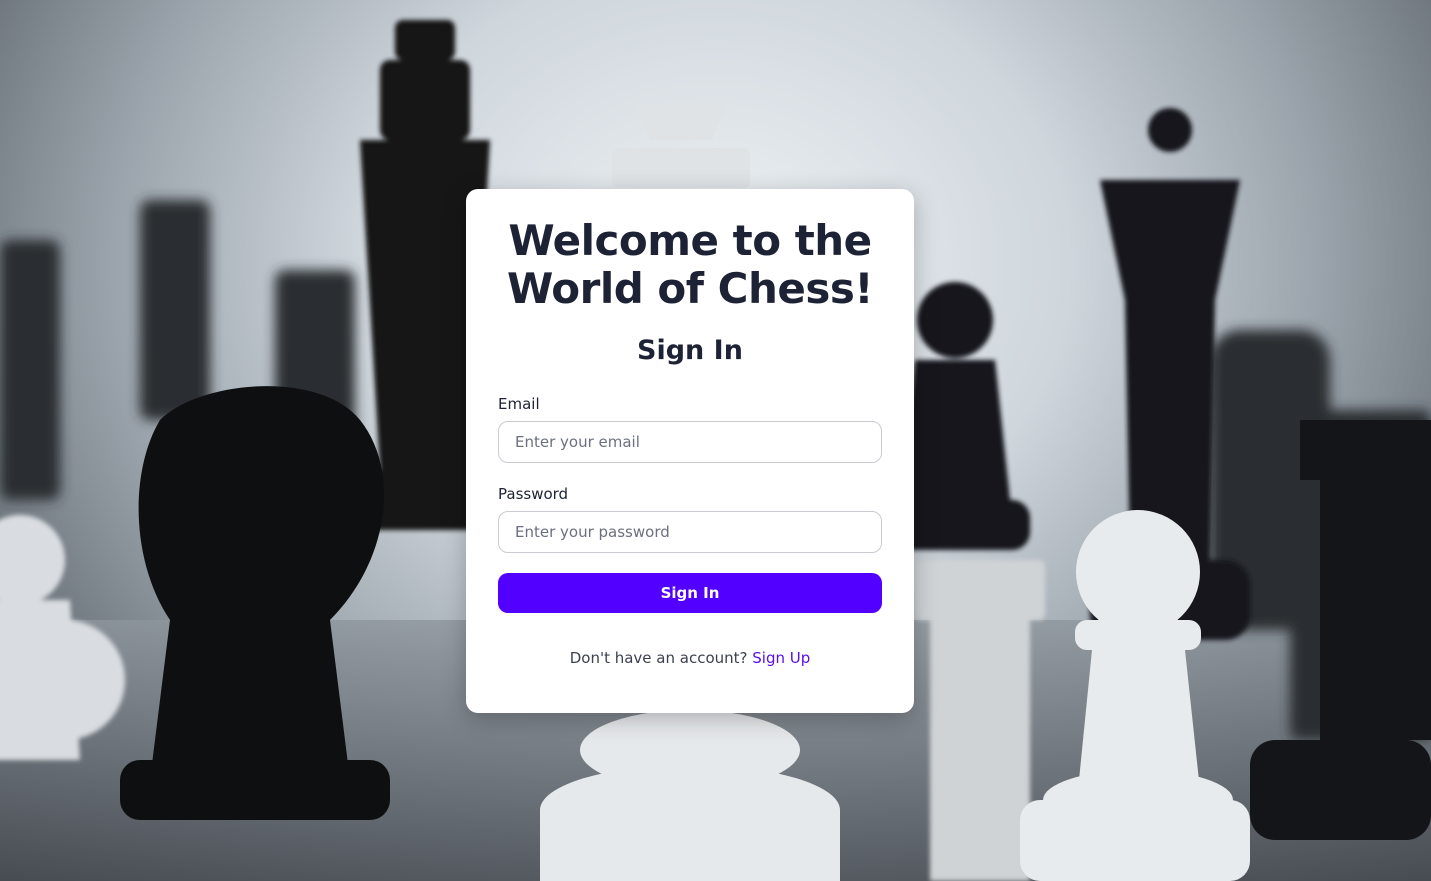 This screenshot has width=1431, height=881. I want to click on password-field, so click(690, 532).